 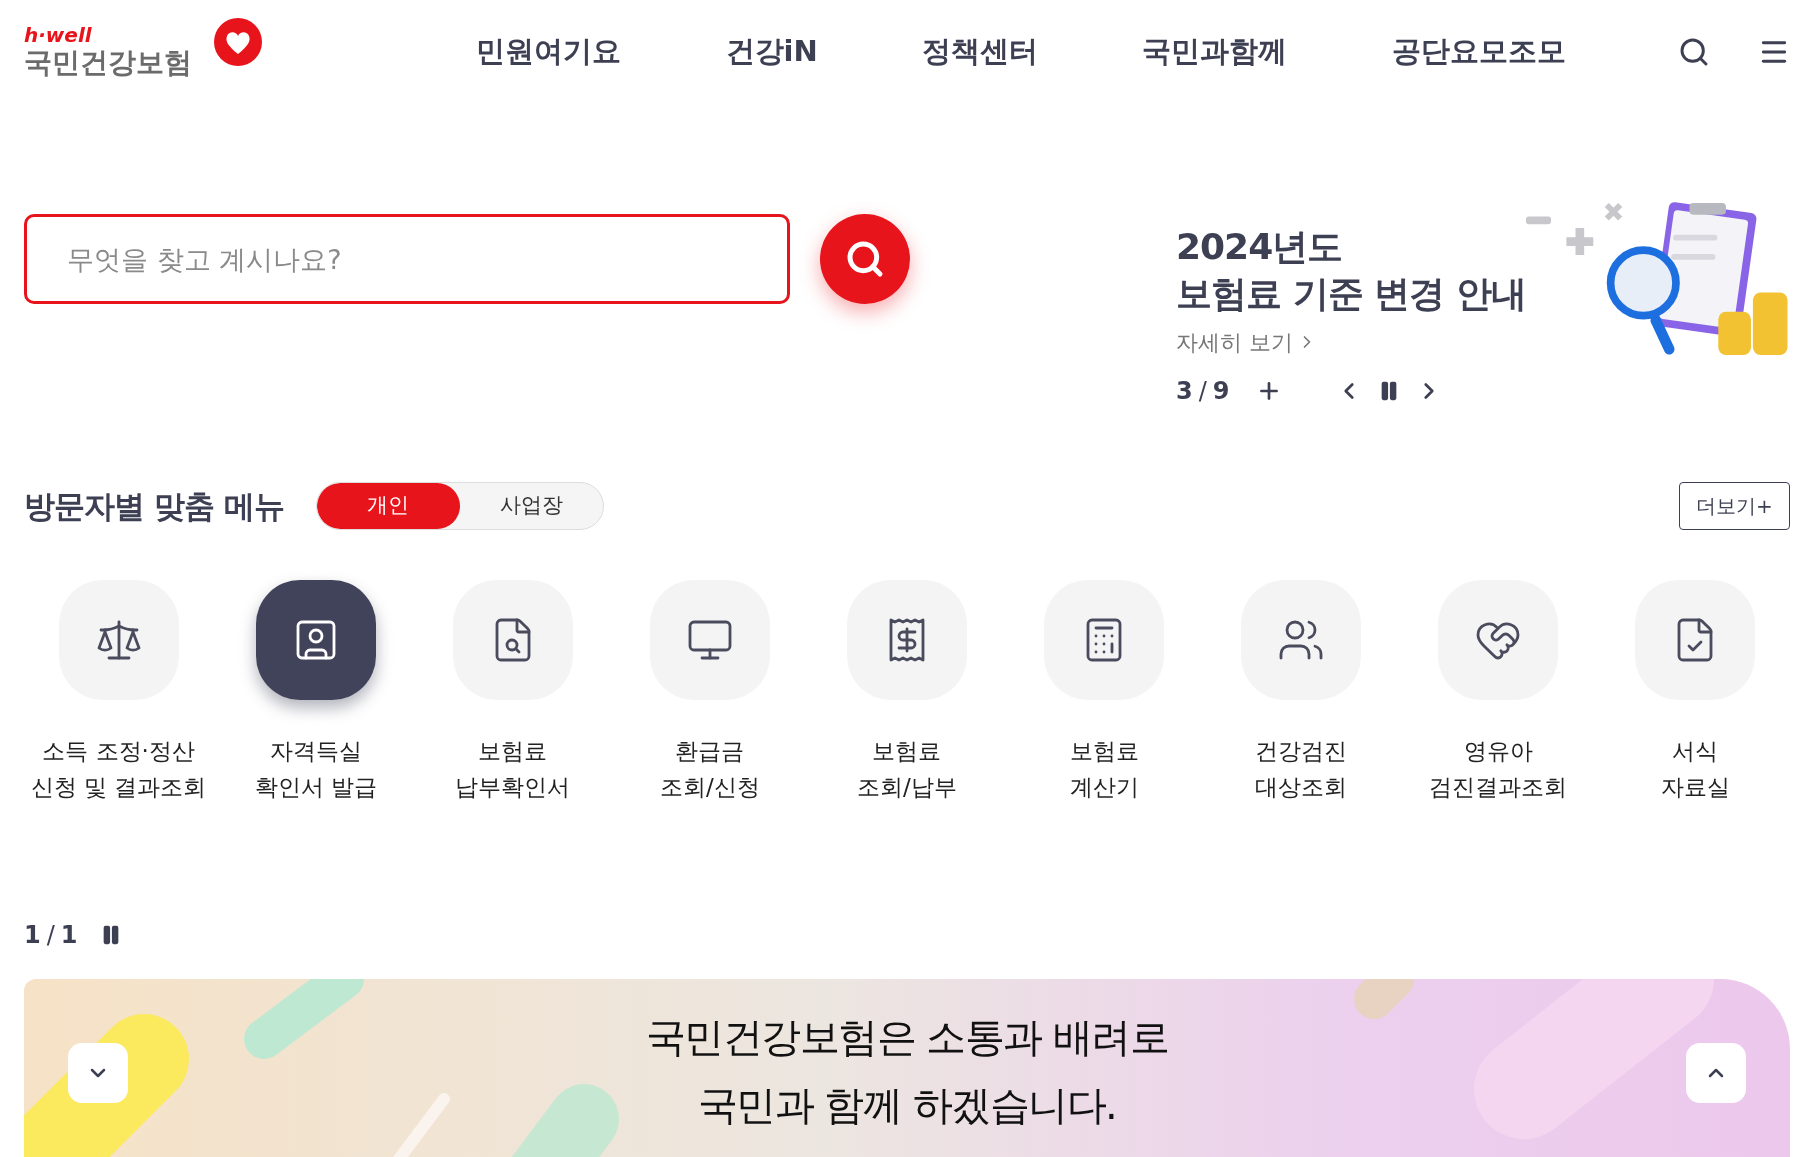 I want to click on logo-tagline: h·well, so click(x=58, y=34).